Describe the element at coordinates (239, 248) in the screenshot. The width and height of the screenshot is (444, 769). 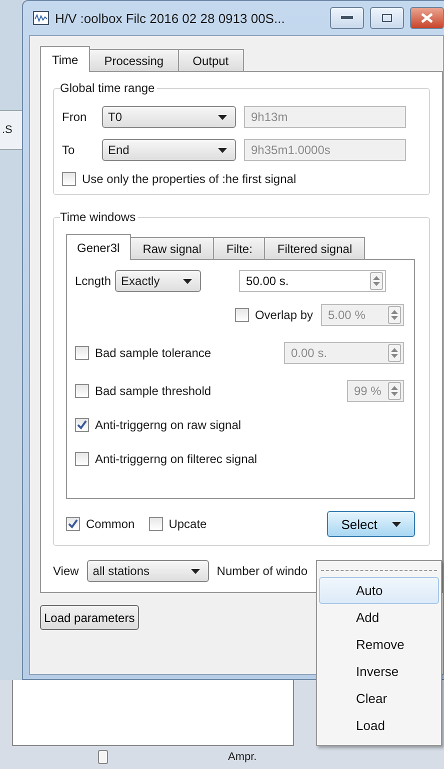
I see `tab: Filte:` at that location.